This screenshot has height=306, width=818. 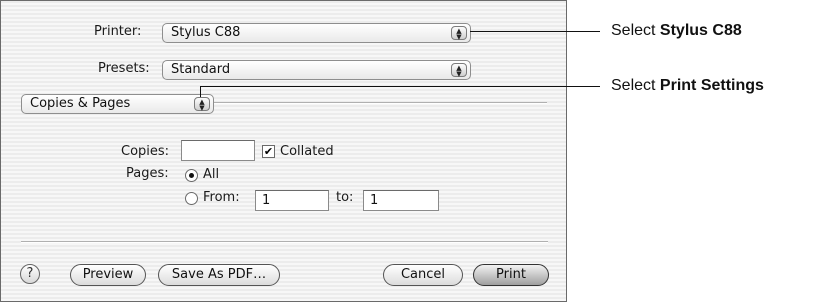 What do you see at coordinates (316, 33) in the screenshot?
I see `printer-popup: Stylus C88 ▲ ▼` at bounding box center [316, 33].